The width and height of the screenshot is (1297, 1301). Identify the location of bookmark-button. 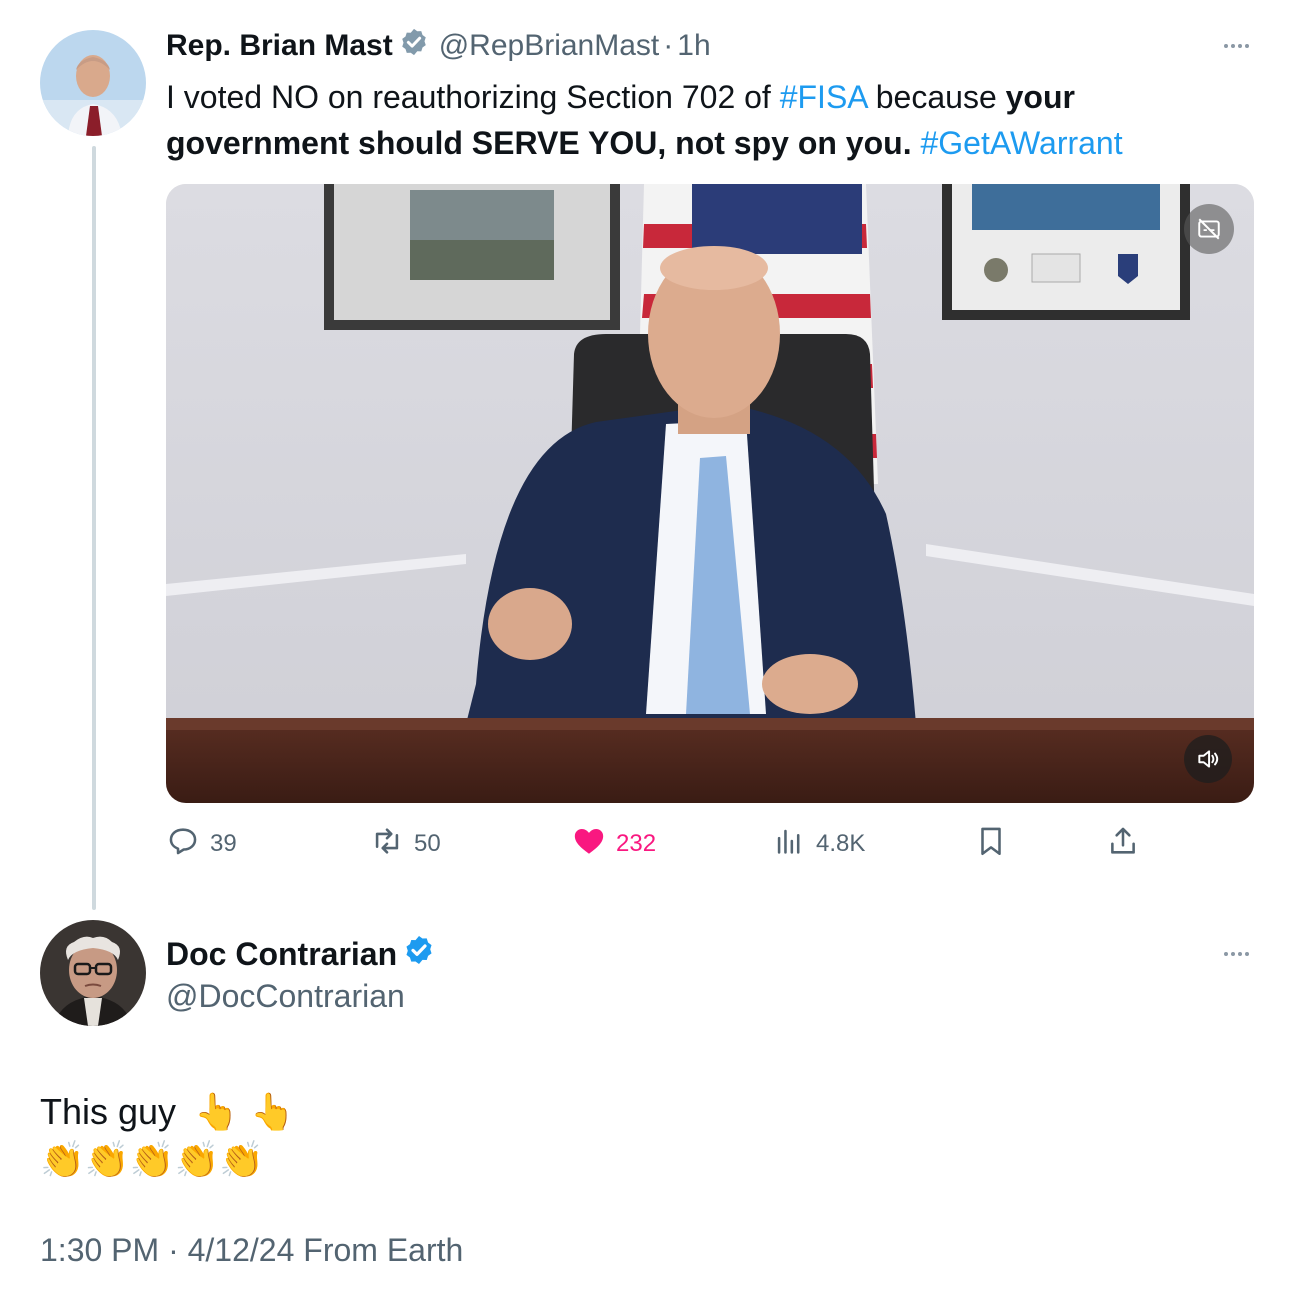
(991, 844).